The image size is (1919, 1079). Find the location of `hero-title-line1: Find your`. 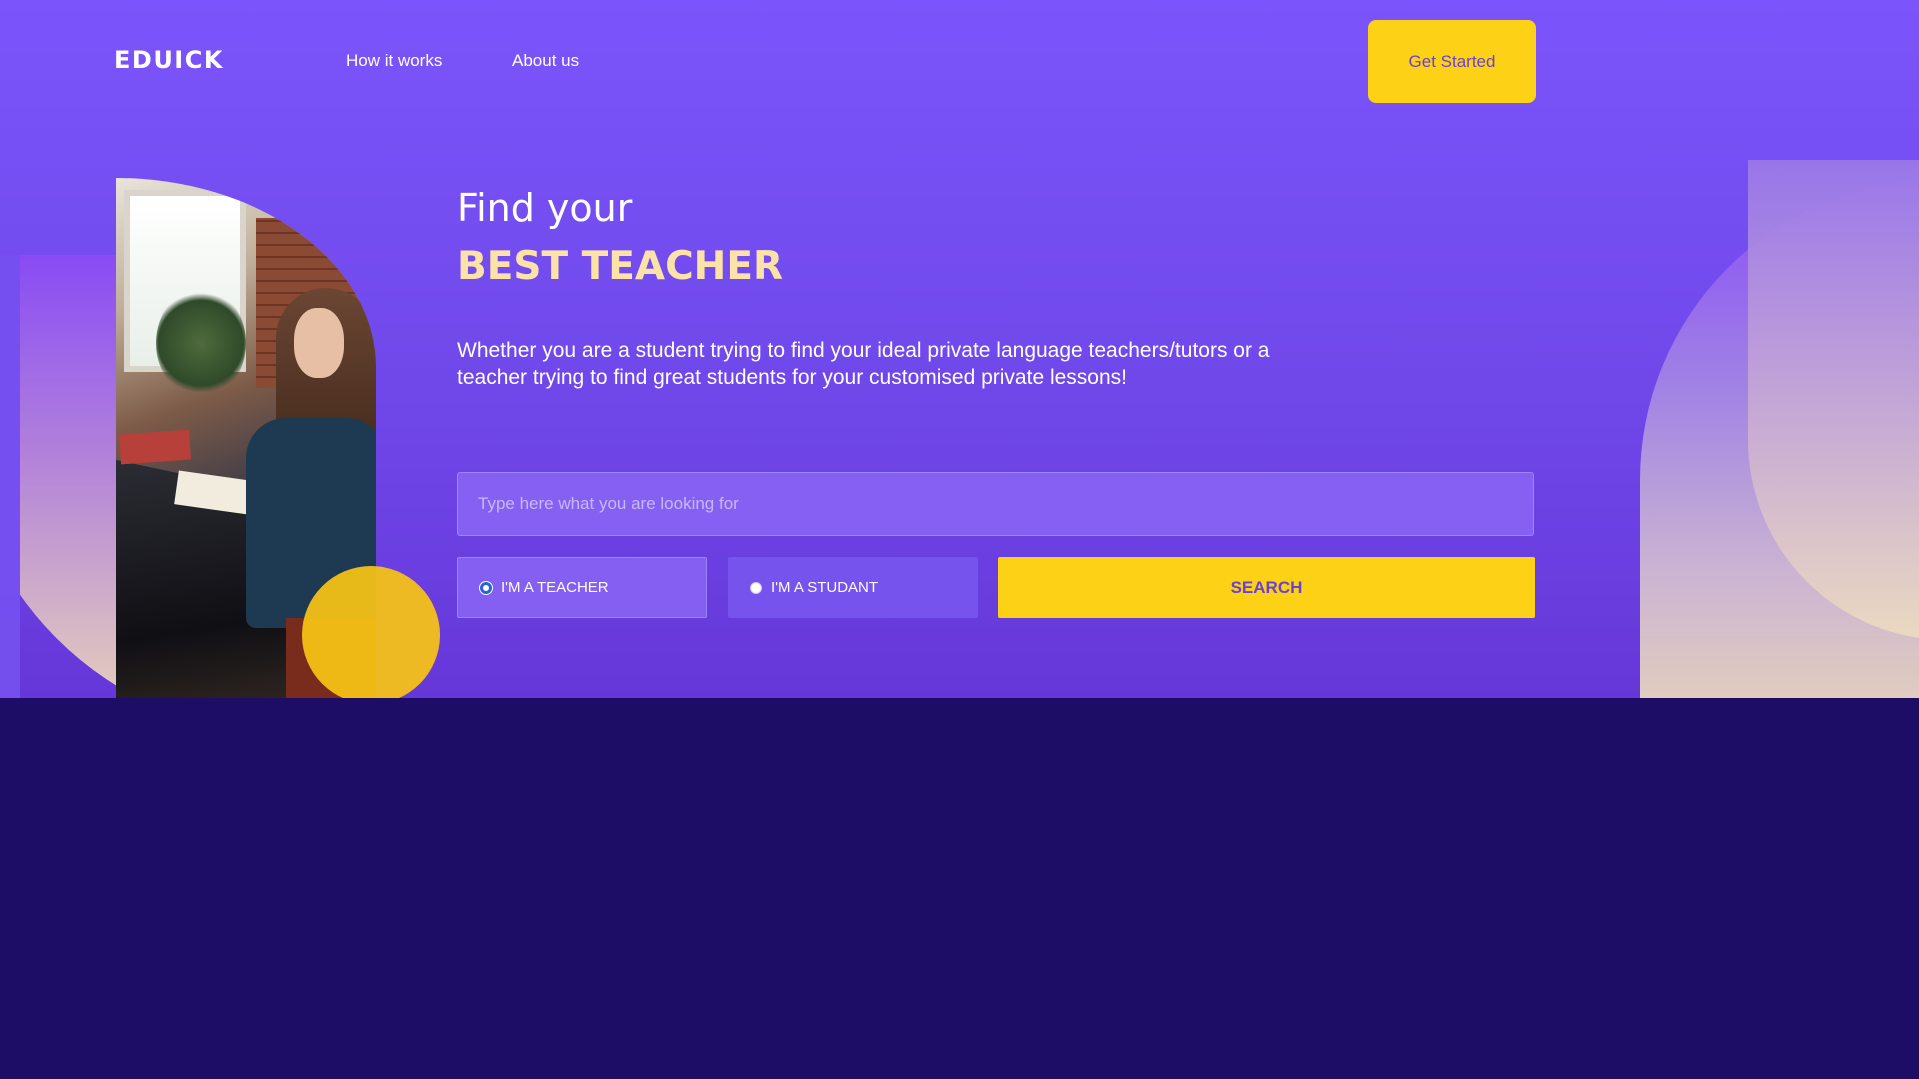

hero-title-line1: Find your is located at coordinates (545, 208).